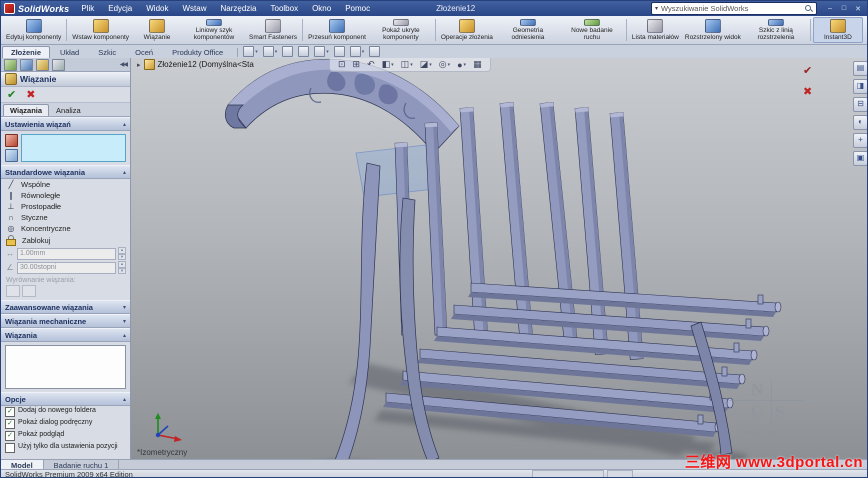  Describe the element at coordinates (860, 68) in the screenshot. I see `side-tool-icon: ▤` at that location.